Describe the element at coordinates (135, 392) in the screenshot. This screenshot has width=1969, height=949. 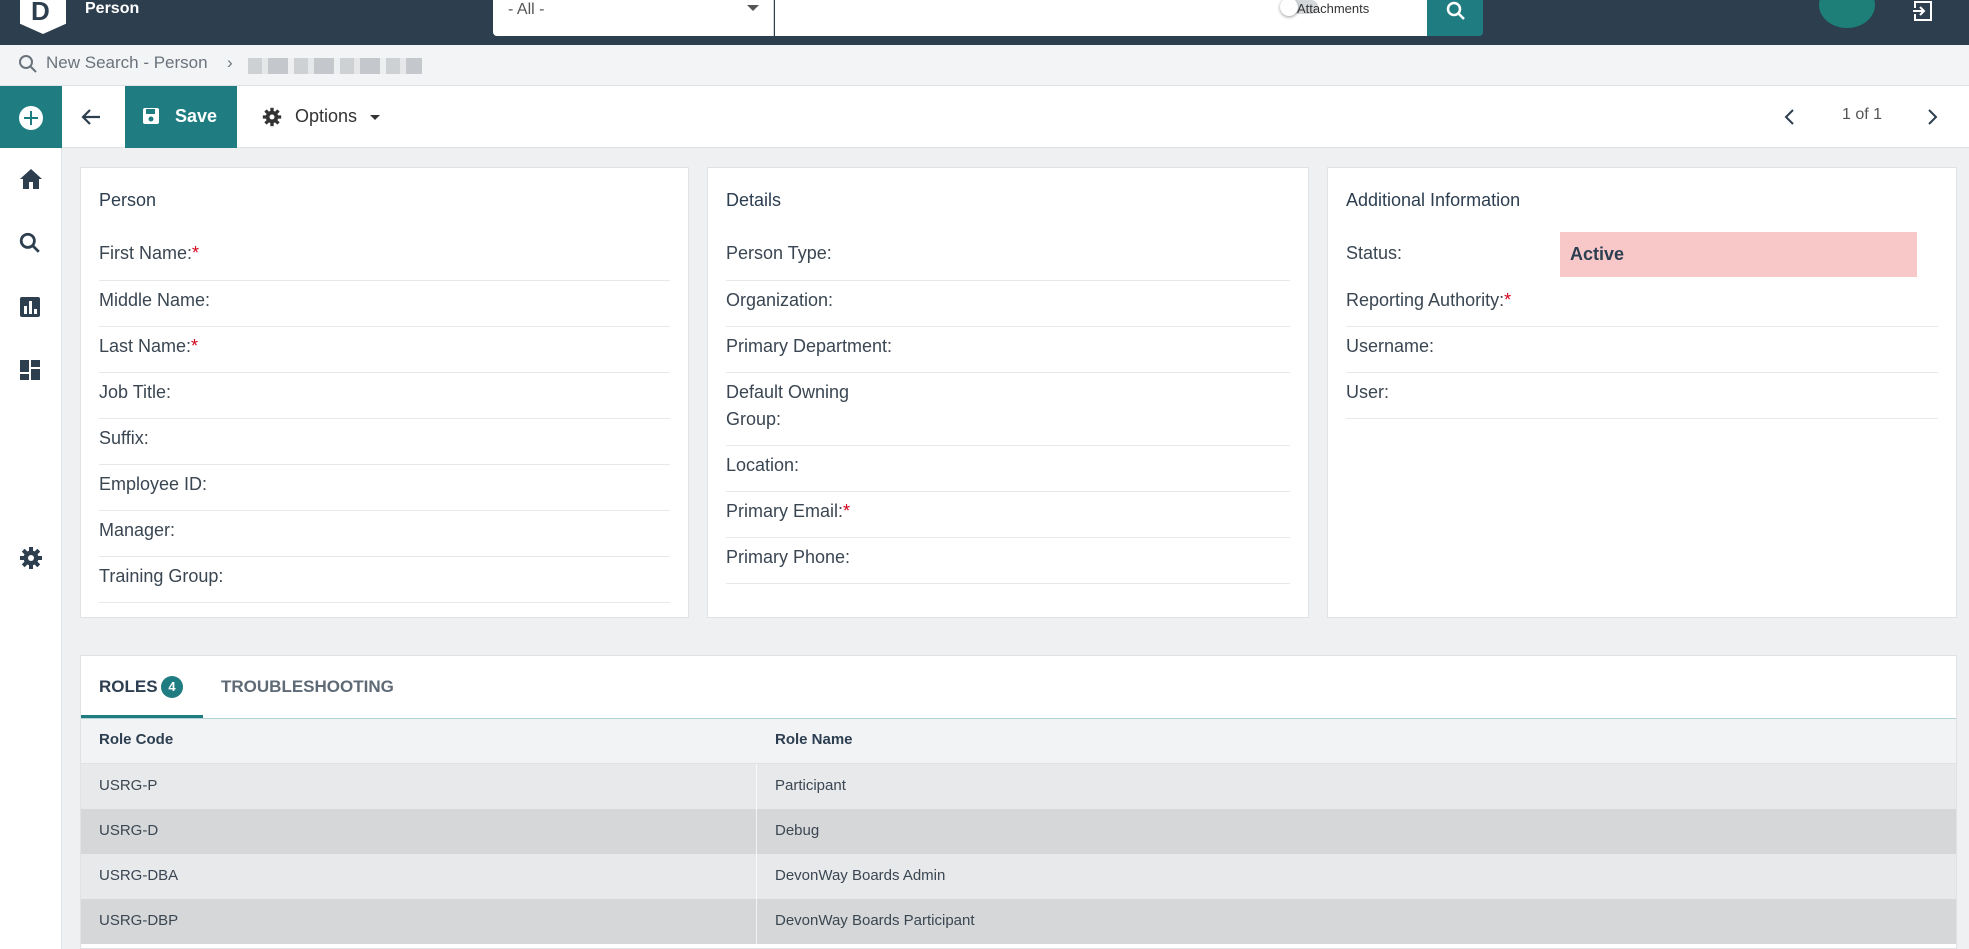
I see `field-label: Job Title:` at that location.